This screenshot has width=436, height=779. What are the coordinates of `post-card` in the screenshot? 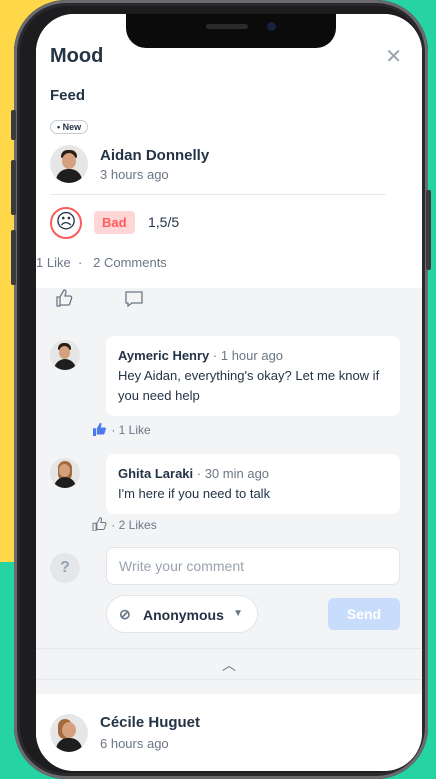 It's located at (229, 732).